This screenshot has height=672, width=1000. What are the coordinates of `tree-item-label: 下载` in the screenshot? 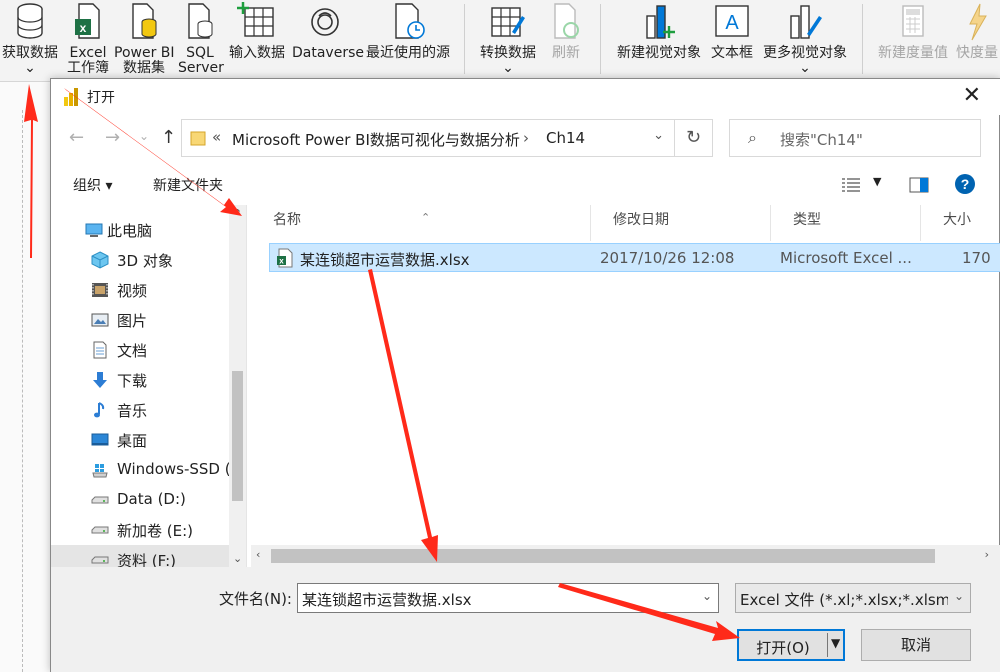 It's located at (132, 381).